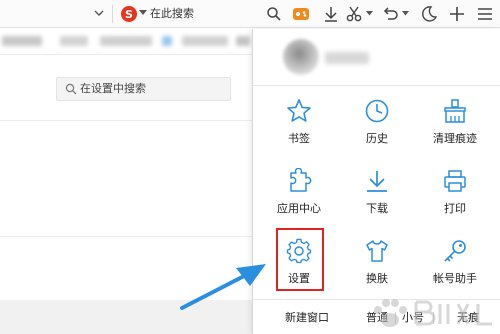  What do you see at coordinates (455, 128) in the screenshot?
I see `menu-item-clear-traces: 清理痕迹` at bounding box center [455, 128].